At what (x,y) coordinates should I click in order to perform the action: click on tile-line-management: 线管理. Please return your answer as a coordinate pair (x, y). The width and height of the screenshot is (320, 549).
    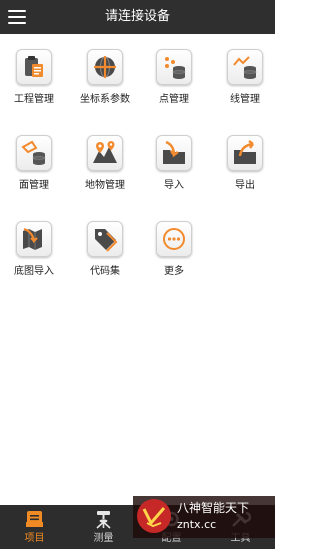
    Looking at the image, I should click on (245, 69).